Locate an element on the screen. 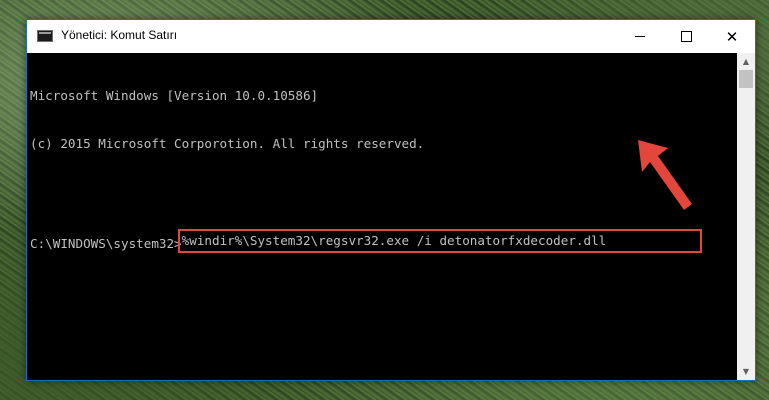 The image size is (769, 400). scroll-up-button: ▲ is located at coordinates (746, 61).